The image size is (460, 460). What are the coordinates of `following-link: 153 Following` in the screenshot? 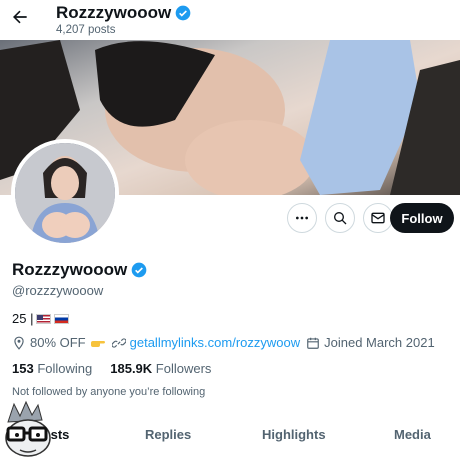 It's located at (52, 368).